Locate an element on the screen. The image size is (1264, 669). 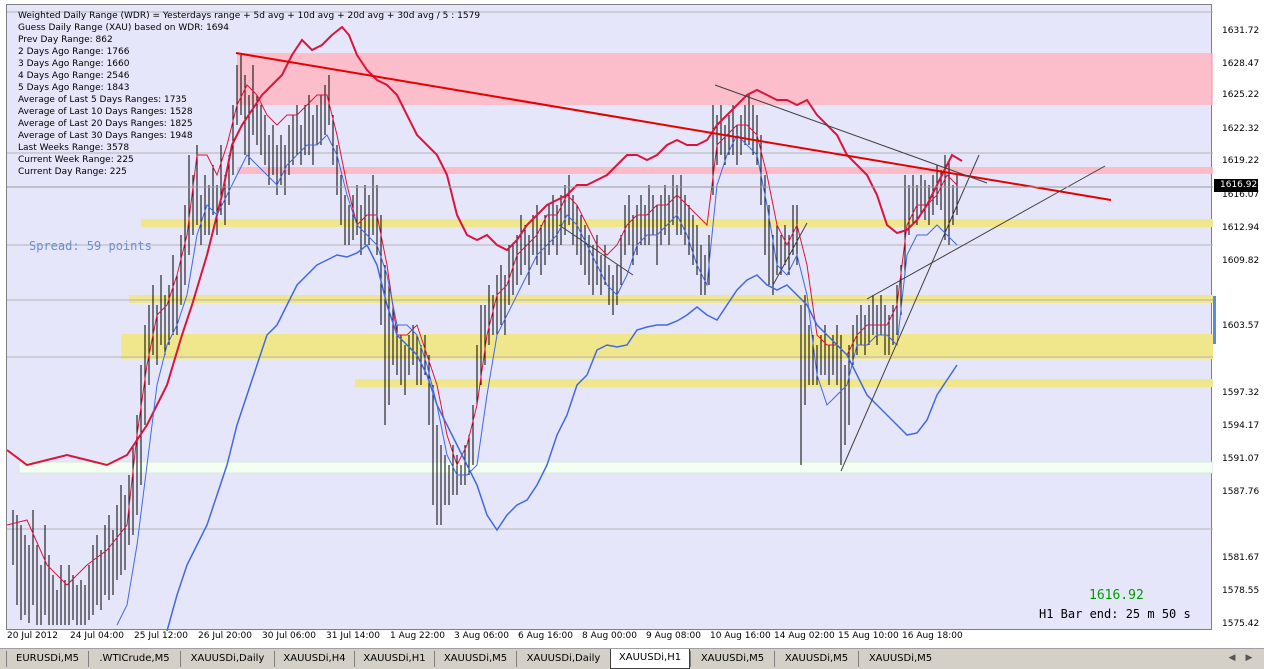
price-tick: 1609.82 is located at coordinates (1241, 261).